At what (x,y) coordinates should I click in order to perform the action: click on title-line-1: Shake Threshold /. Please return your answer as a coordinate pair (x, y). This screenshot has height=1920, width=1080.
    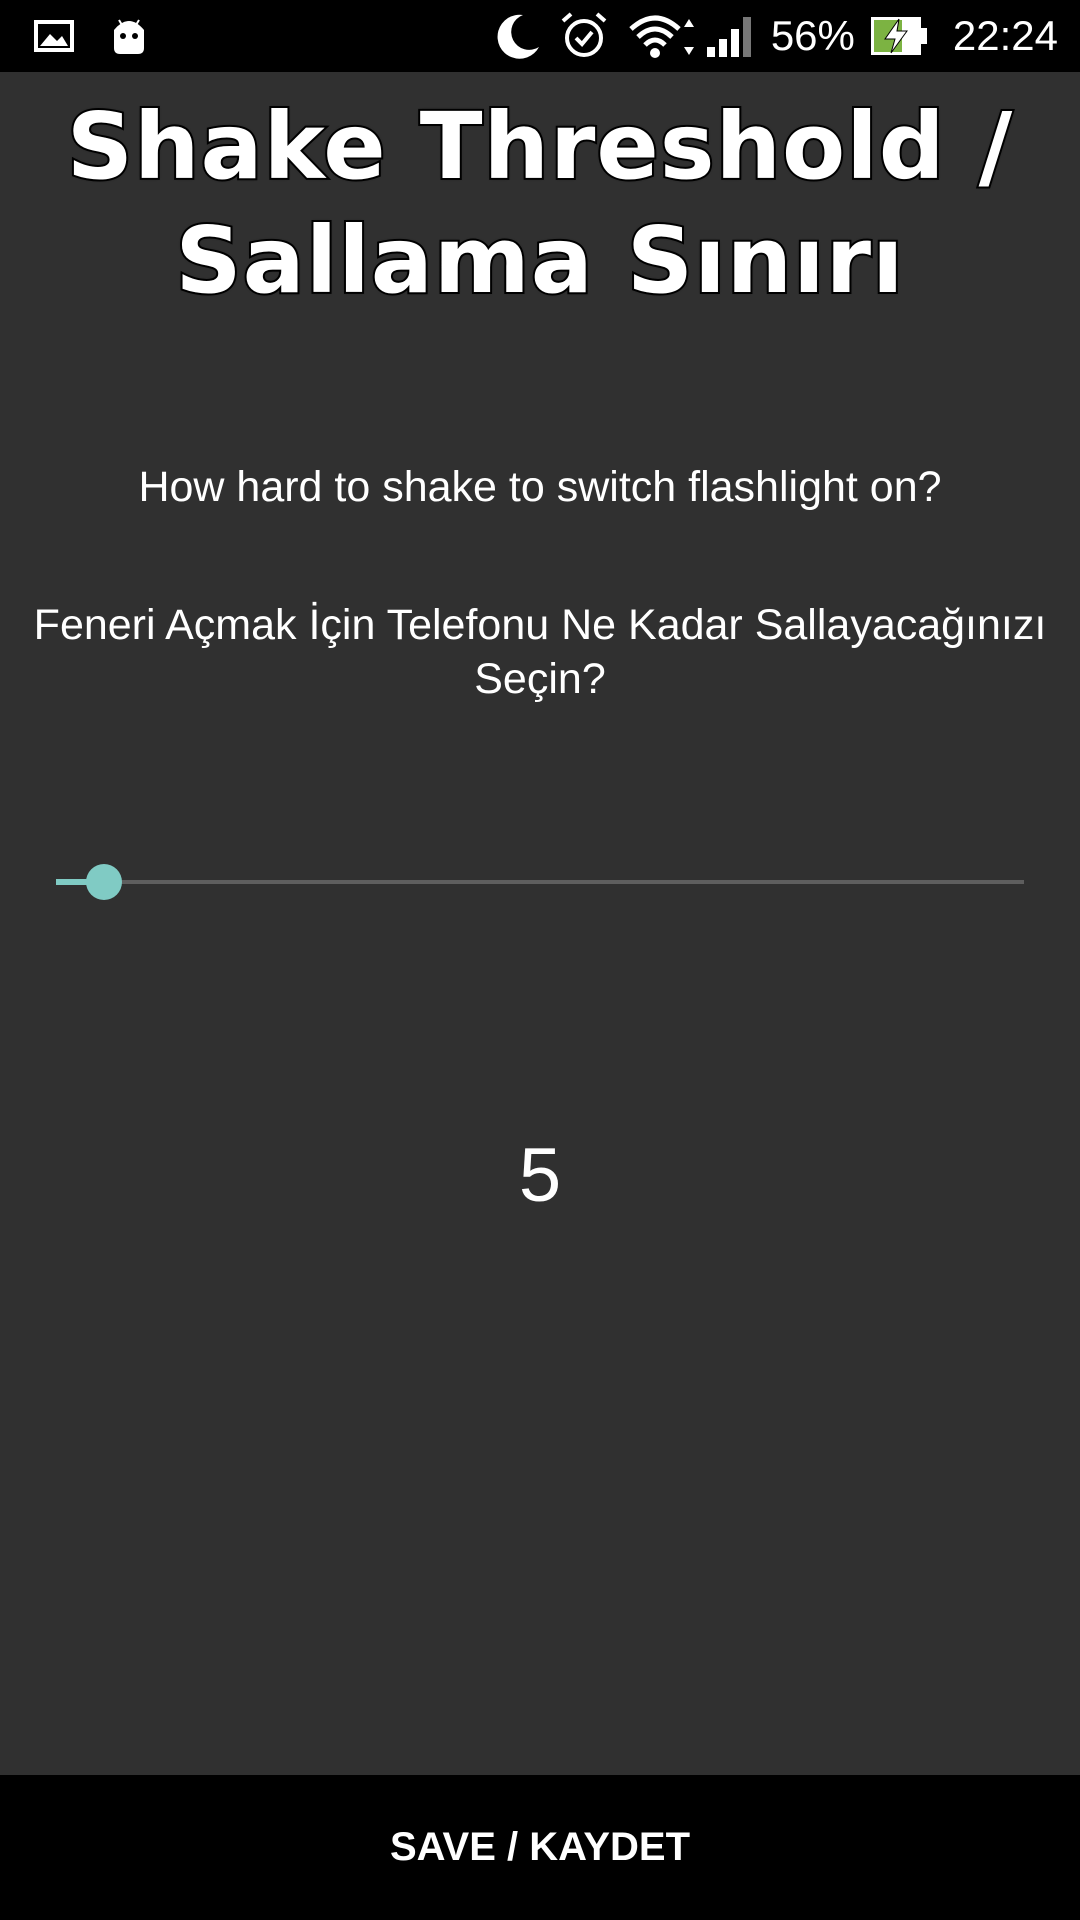
    Looking at the image, I should click on (539, 146).